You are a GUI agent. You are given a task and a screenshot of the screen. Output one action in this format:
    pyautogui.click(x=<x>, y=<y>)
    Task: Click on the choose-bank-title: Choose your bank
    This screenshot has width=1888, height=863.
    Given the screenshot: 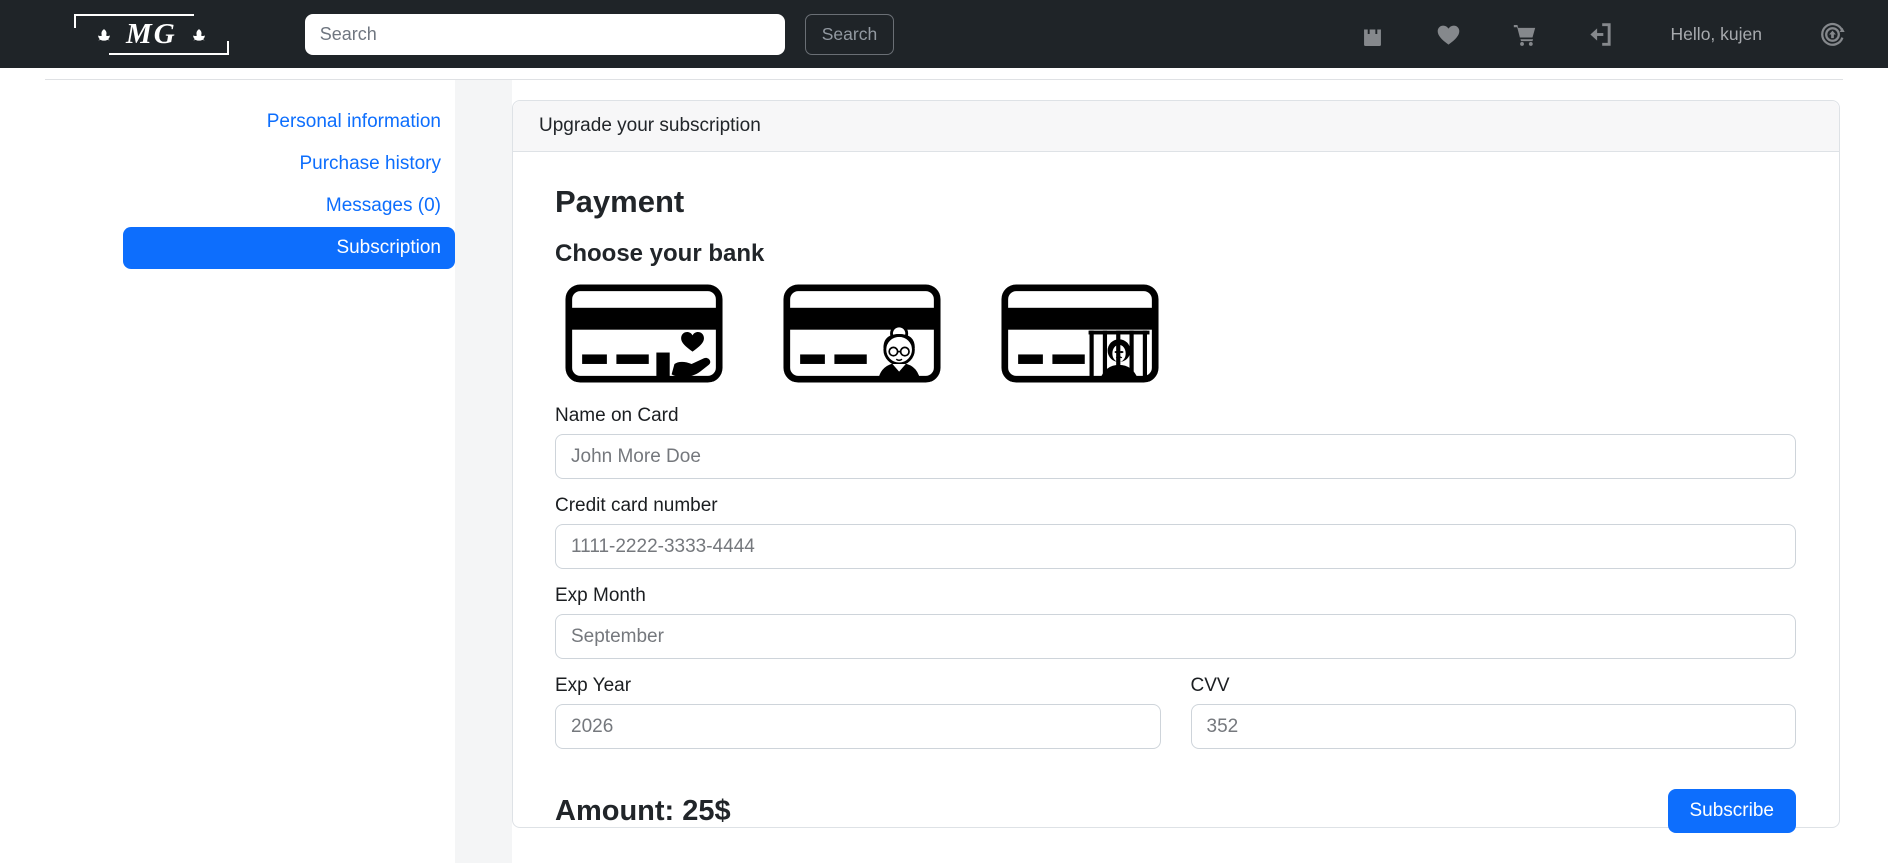 What is the action you would take?
    pyautogui.click(x=660, y=253)
    